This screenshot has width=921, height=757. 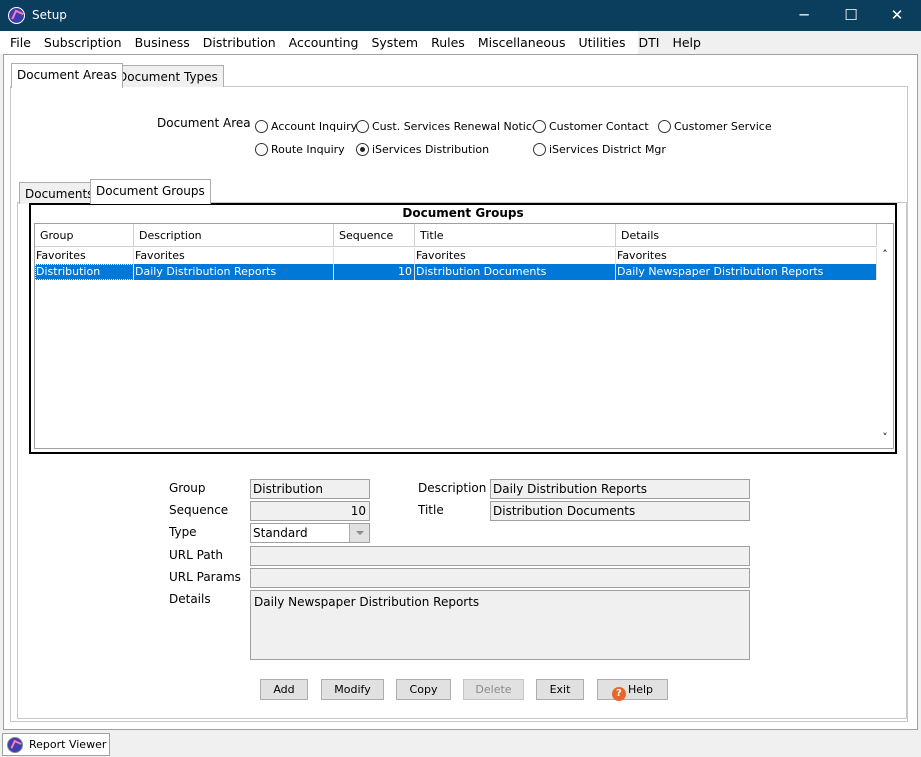 I want to click on radio-account-inquiry: Account Inquiry, so click(x=306, y=126).